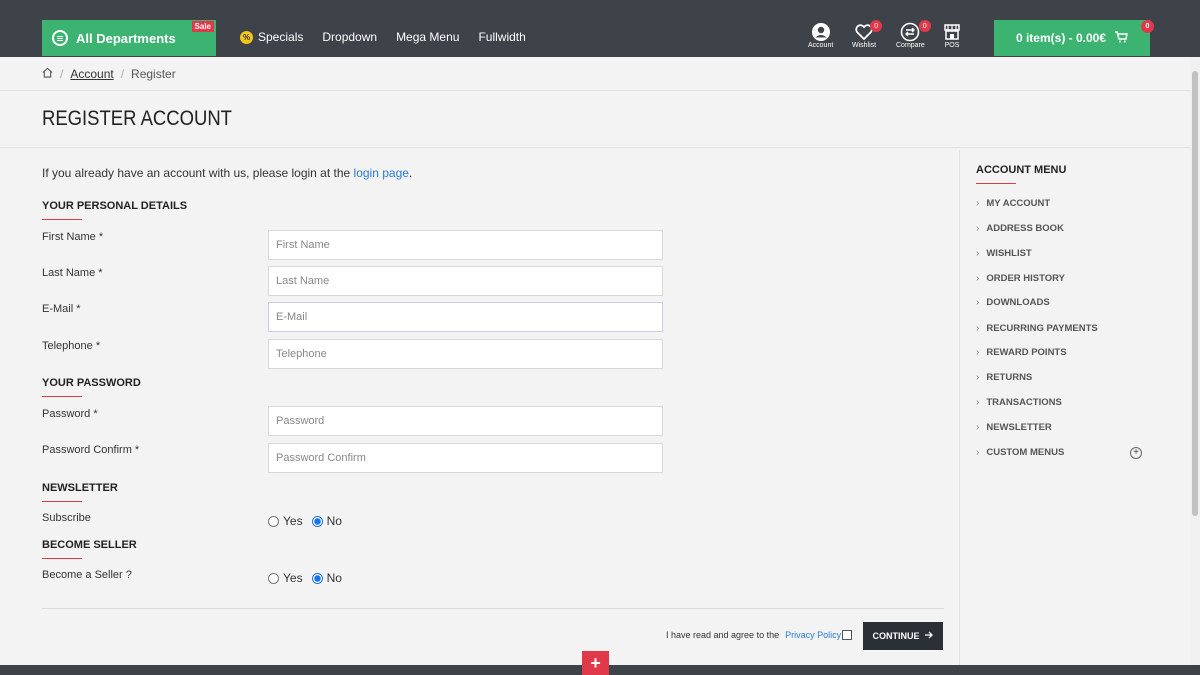 The height and width of the screenshot is (675, 1200). I want to click on seller-yes-radio, so click(273, 578).